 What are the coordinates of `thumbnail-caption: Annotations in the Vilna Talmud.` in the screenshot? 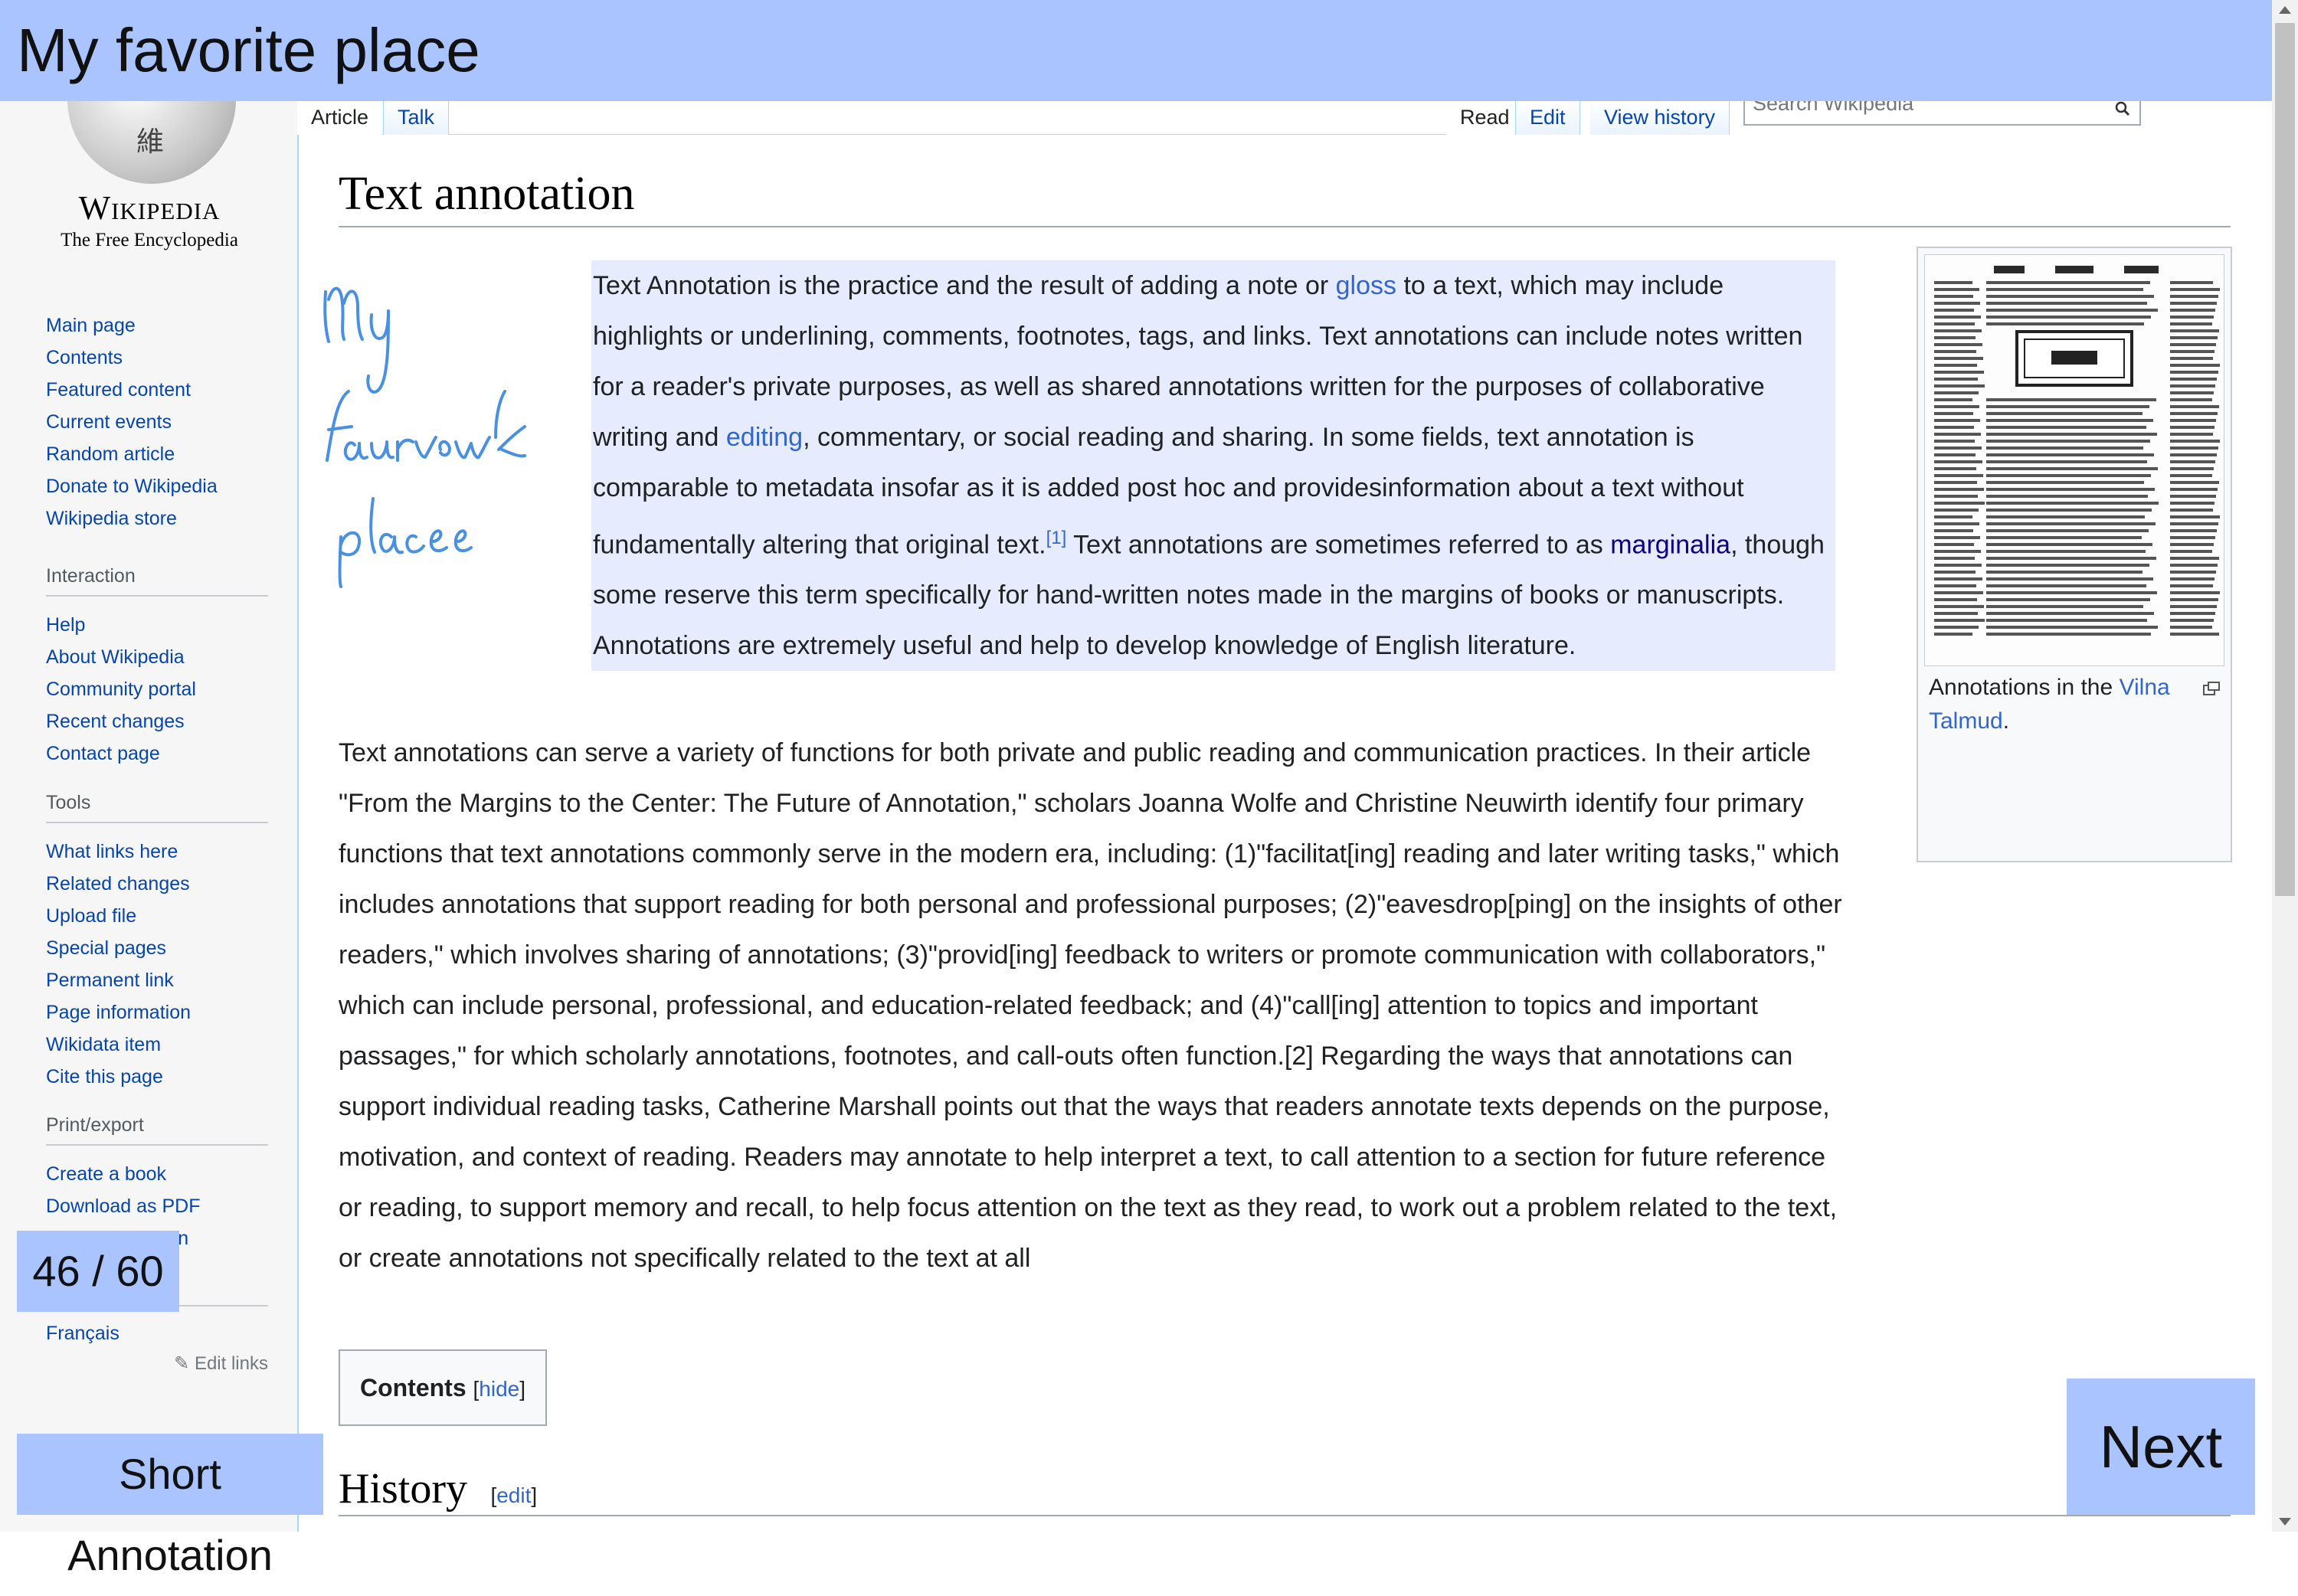 It's located at (2067, 705).